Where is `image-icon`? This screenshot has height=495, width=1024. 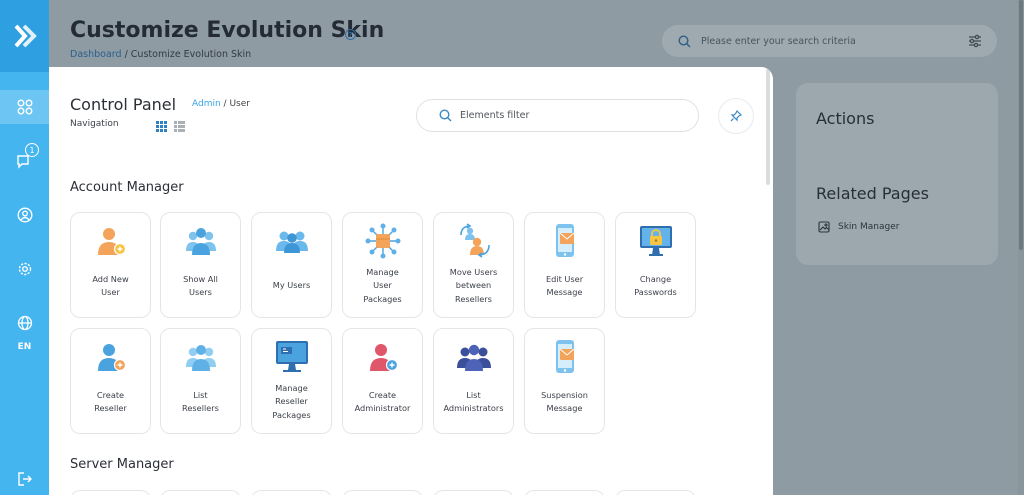
image-icon is located at coordinates (824, 227).